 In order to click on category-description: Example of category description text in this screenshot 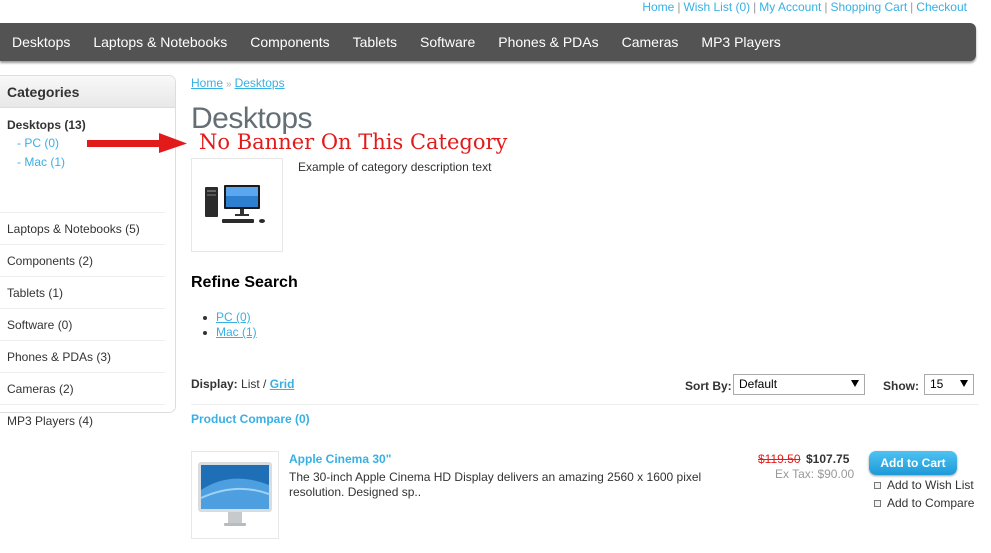, I will do `click(395, 167)`.